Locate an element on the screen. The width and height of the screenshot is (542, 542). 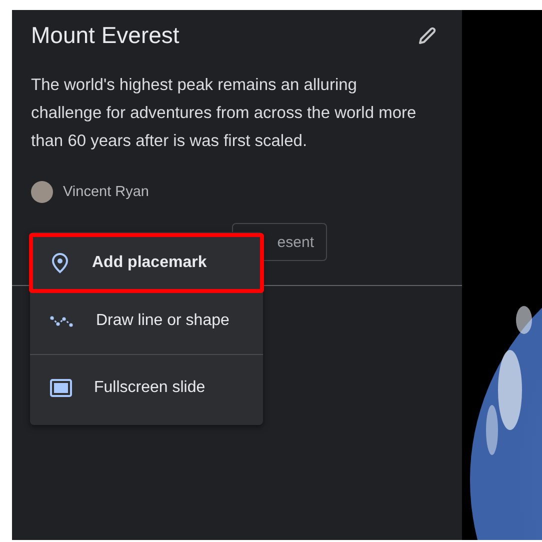
slide-icon is located at coordinates (61, 388).